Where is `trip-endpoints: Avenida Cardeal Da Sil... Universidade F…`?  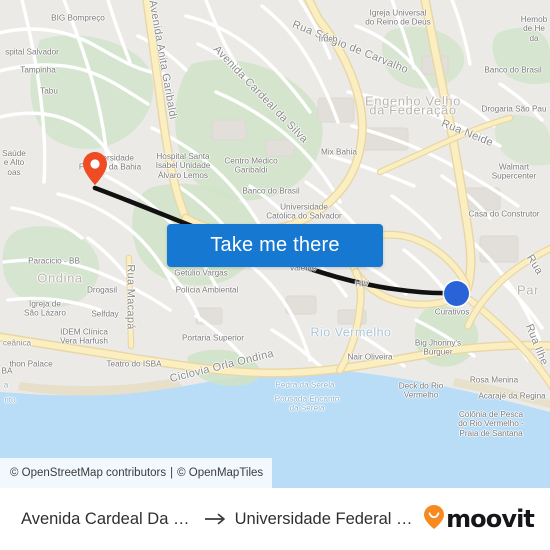 trip-endpoints: Avenida Cardeal Da Sil... Universidade F… is located at coordinates (219, 519).